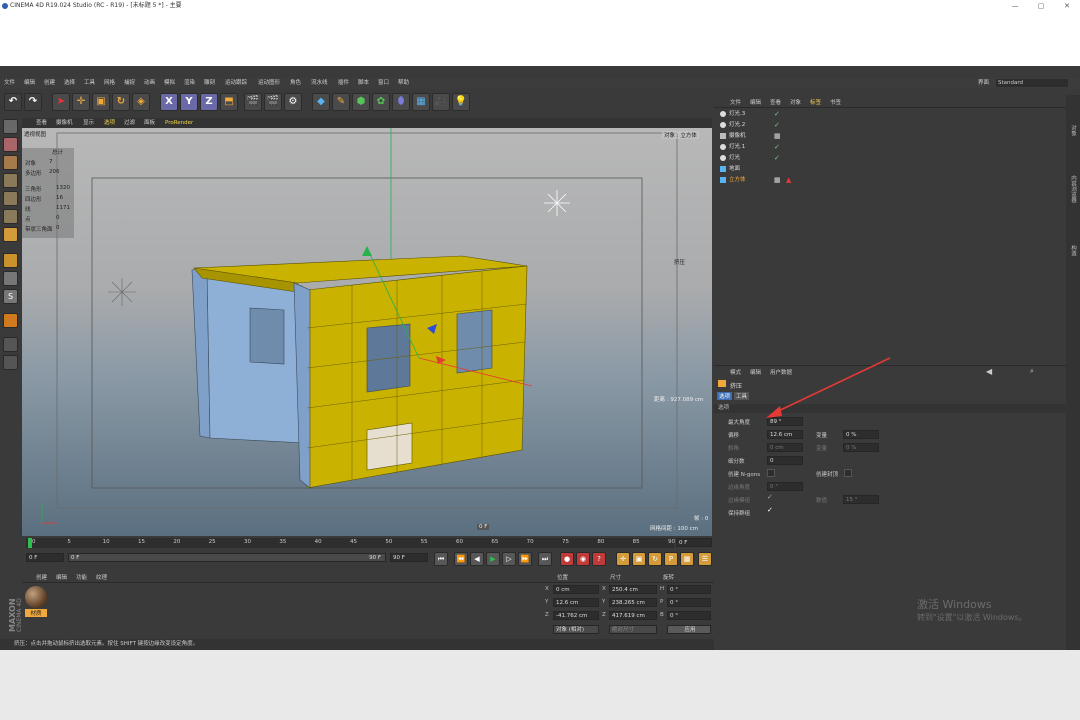 The width and height of the screenshot is (1080, 720). What do you see at coordinates (273, 102) in the screenshot?
I see `render-picture-viewer-icon: 🎬` at bounding box center [273, 102].